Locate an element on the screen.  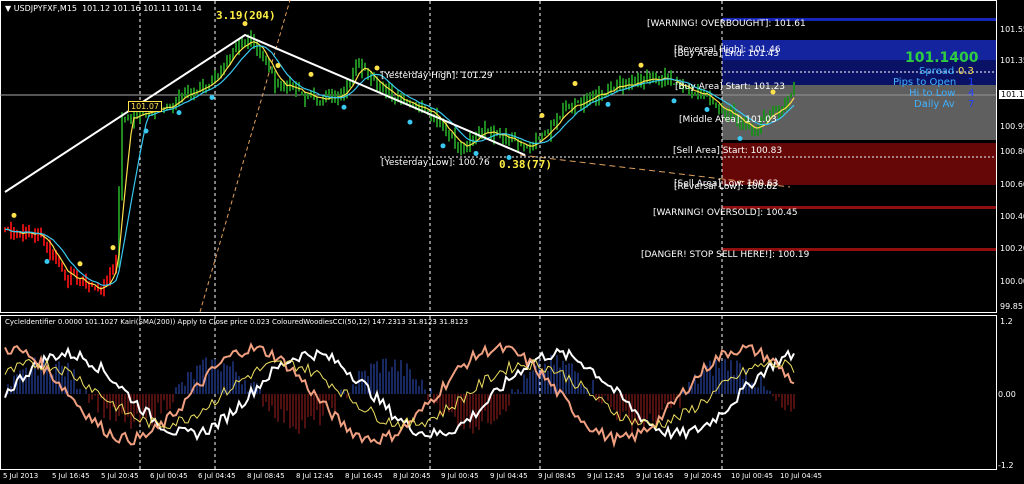
symbol: USDJPYFXF,M15 is located at coordinates (45, 8).